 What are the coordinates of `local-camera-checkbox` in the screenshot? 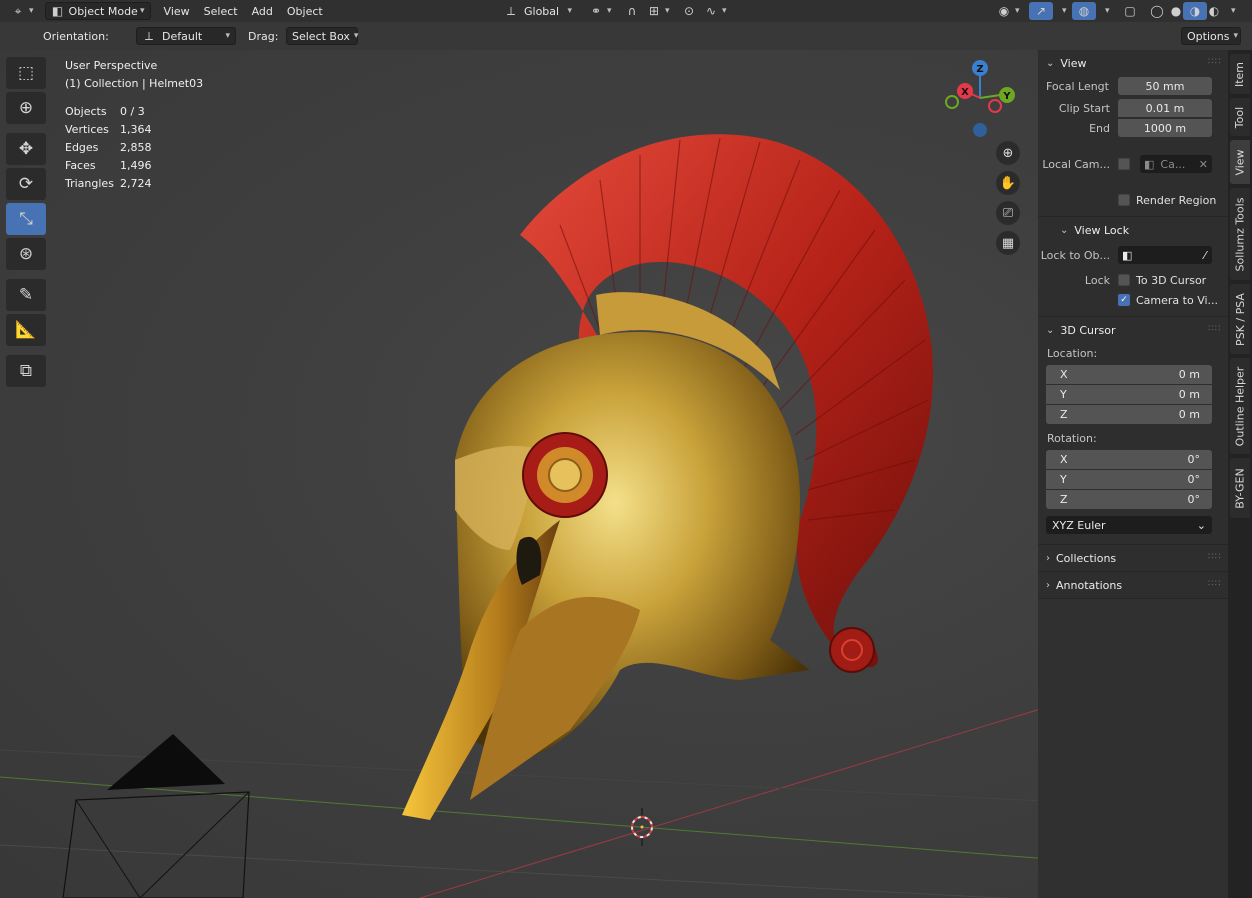 It's located at (1124, 164).